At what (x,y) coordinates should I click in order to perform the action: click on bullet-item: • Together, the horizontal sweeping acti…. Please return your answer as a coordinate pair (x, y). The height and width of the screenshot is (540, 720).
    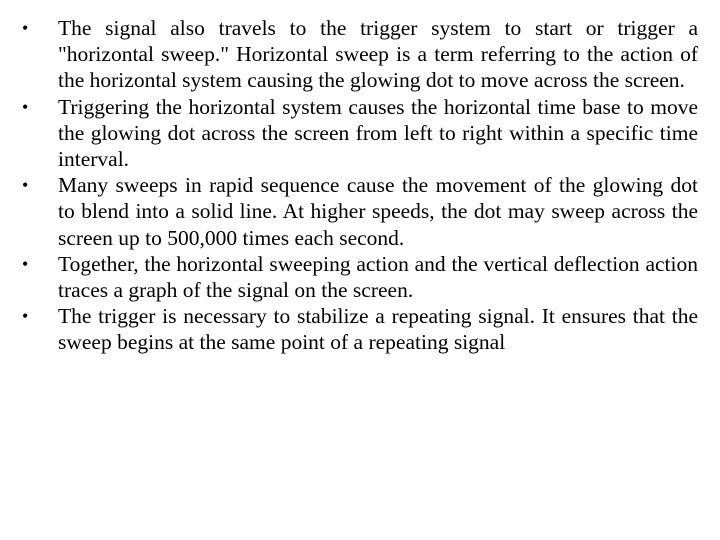
    Looking at the image, I should click on (360, 277).